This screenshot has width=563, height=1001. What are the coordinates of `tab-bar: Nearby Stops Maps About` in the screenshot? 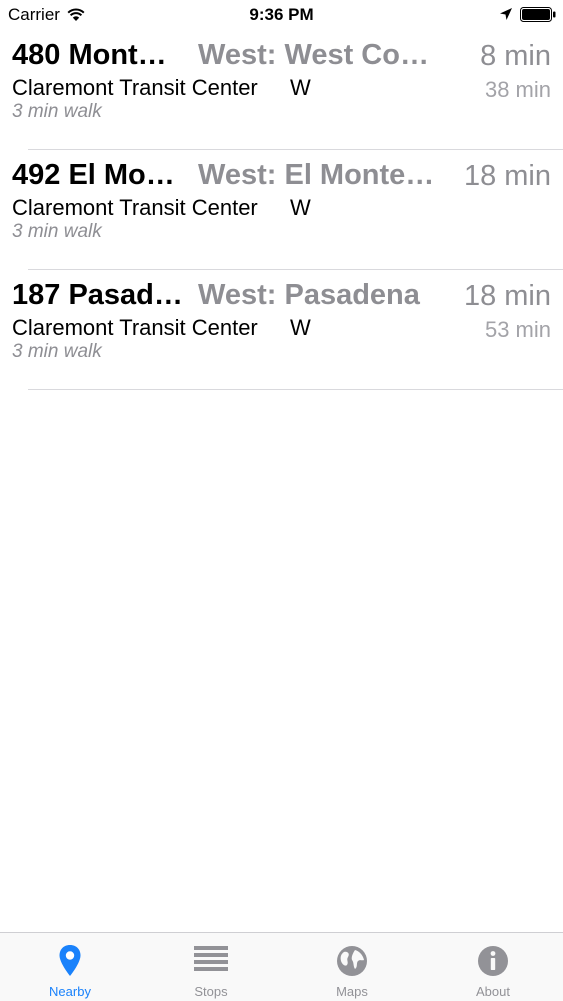 It's located at (281, 966).